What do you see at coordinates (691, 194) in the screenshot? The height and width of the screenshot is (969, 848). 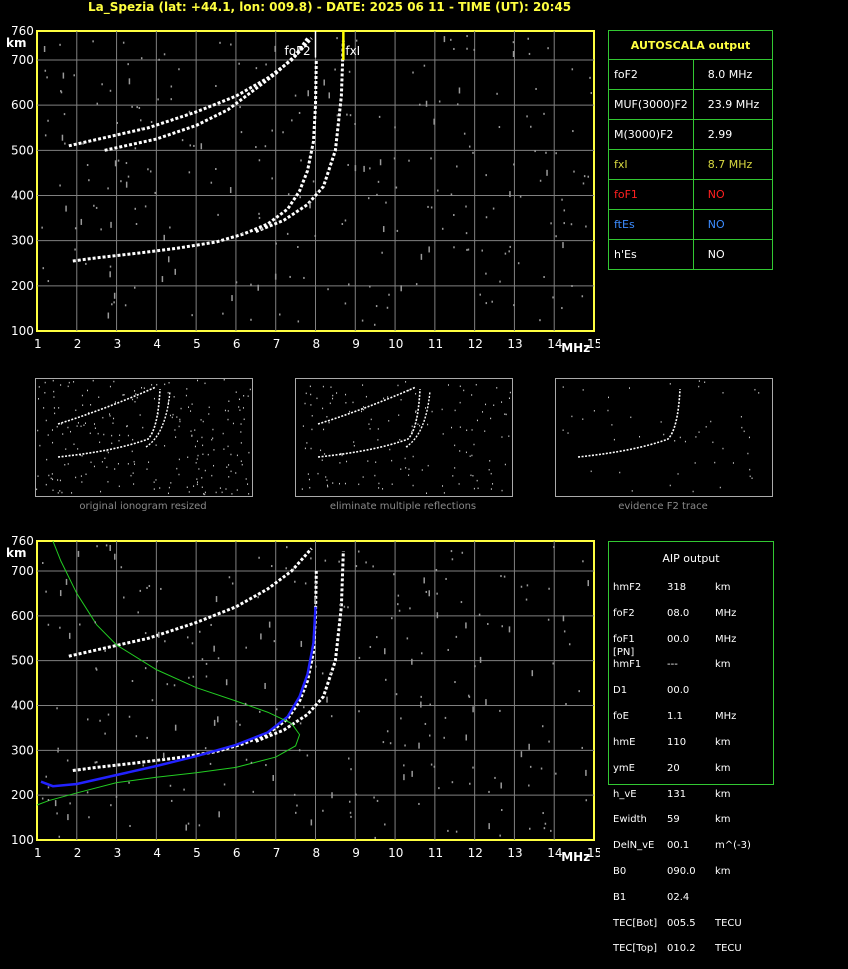 I see `autoscala-row: foF1 NO` at bounding box center [691, 194].